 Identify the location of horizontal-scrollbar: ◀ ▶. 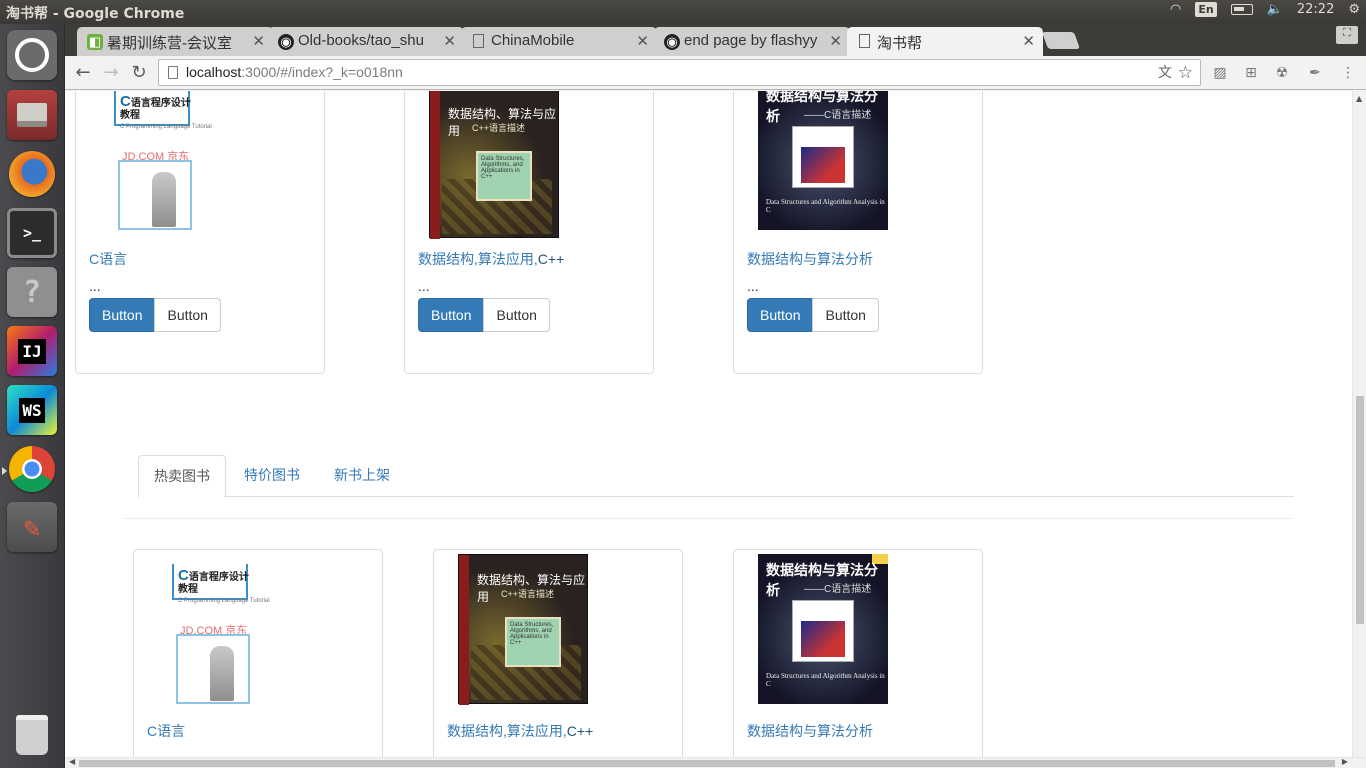
(715, 762).